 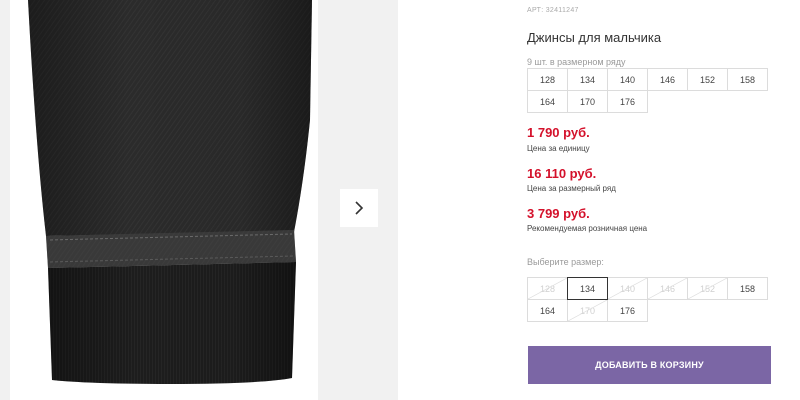 I want to click on size-option: 140, so click(x=627, y=288).